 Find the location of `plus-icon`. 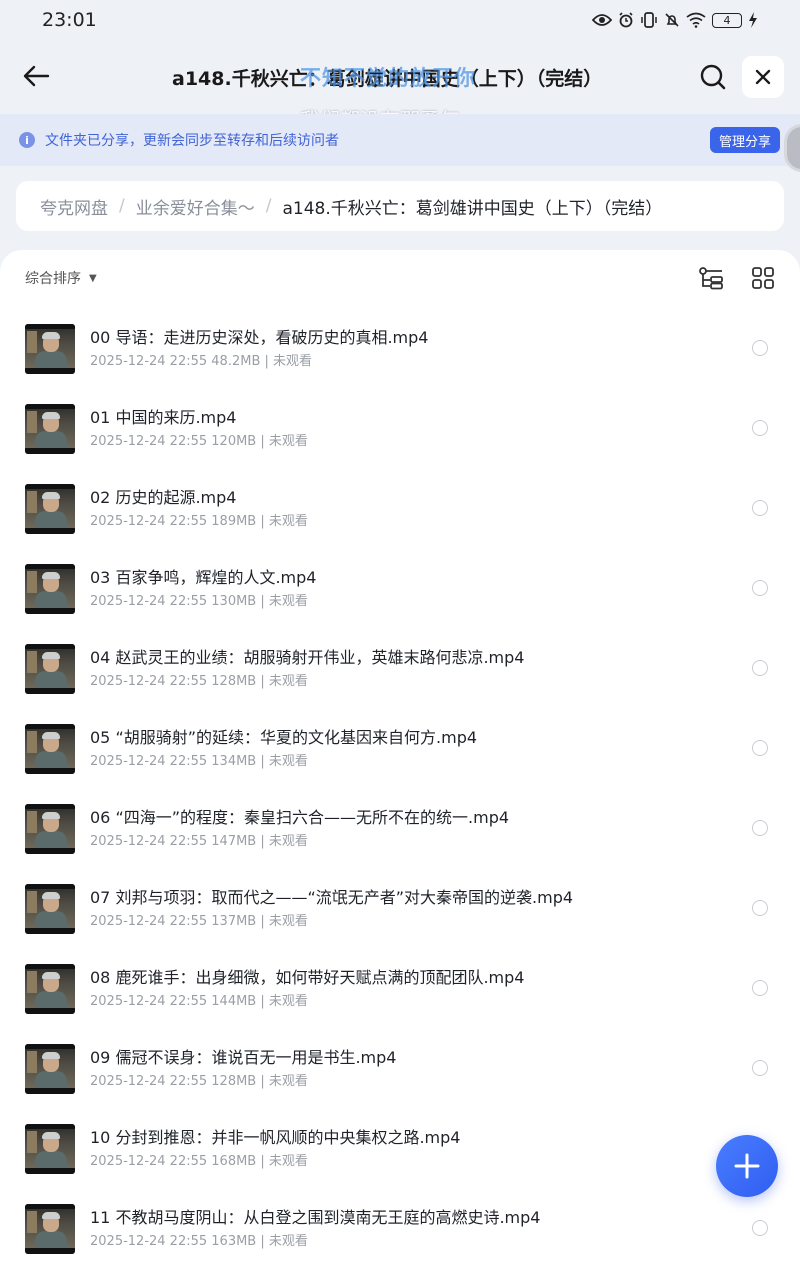

plus-icon is located at coordinates (747, 1166).